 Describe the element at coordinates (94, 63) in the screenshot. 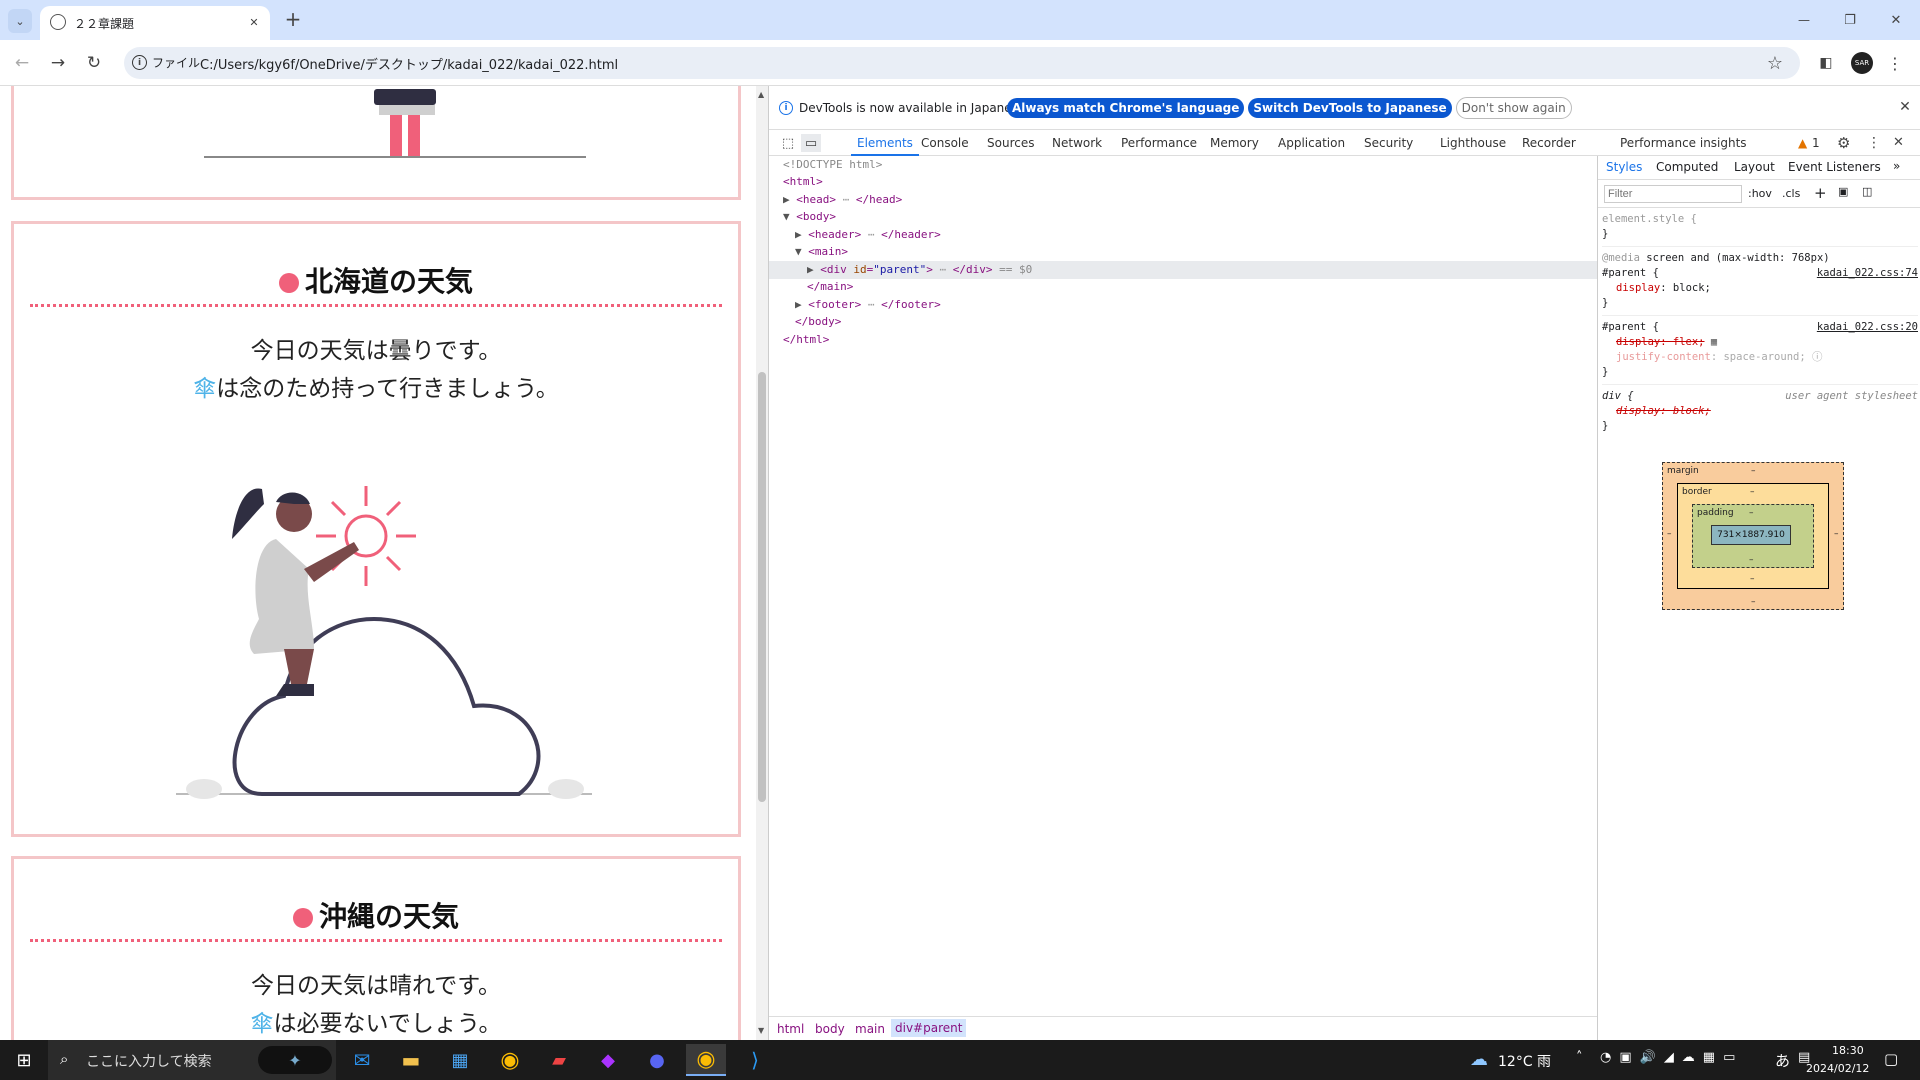

I see `reload-icon: ↻` at that location.